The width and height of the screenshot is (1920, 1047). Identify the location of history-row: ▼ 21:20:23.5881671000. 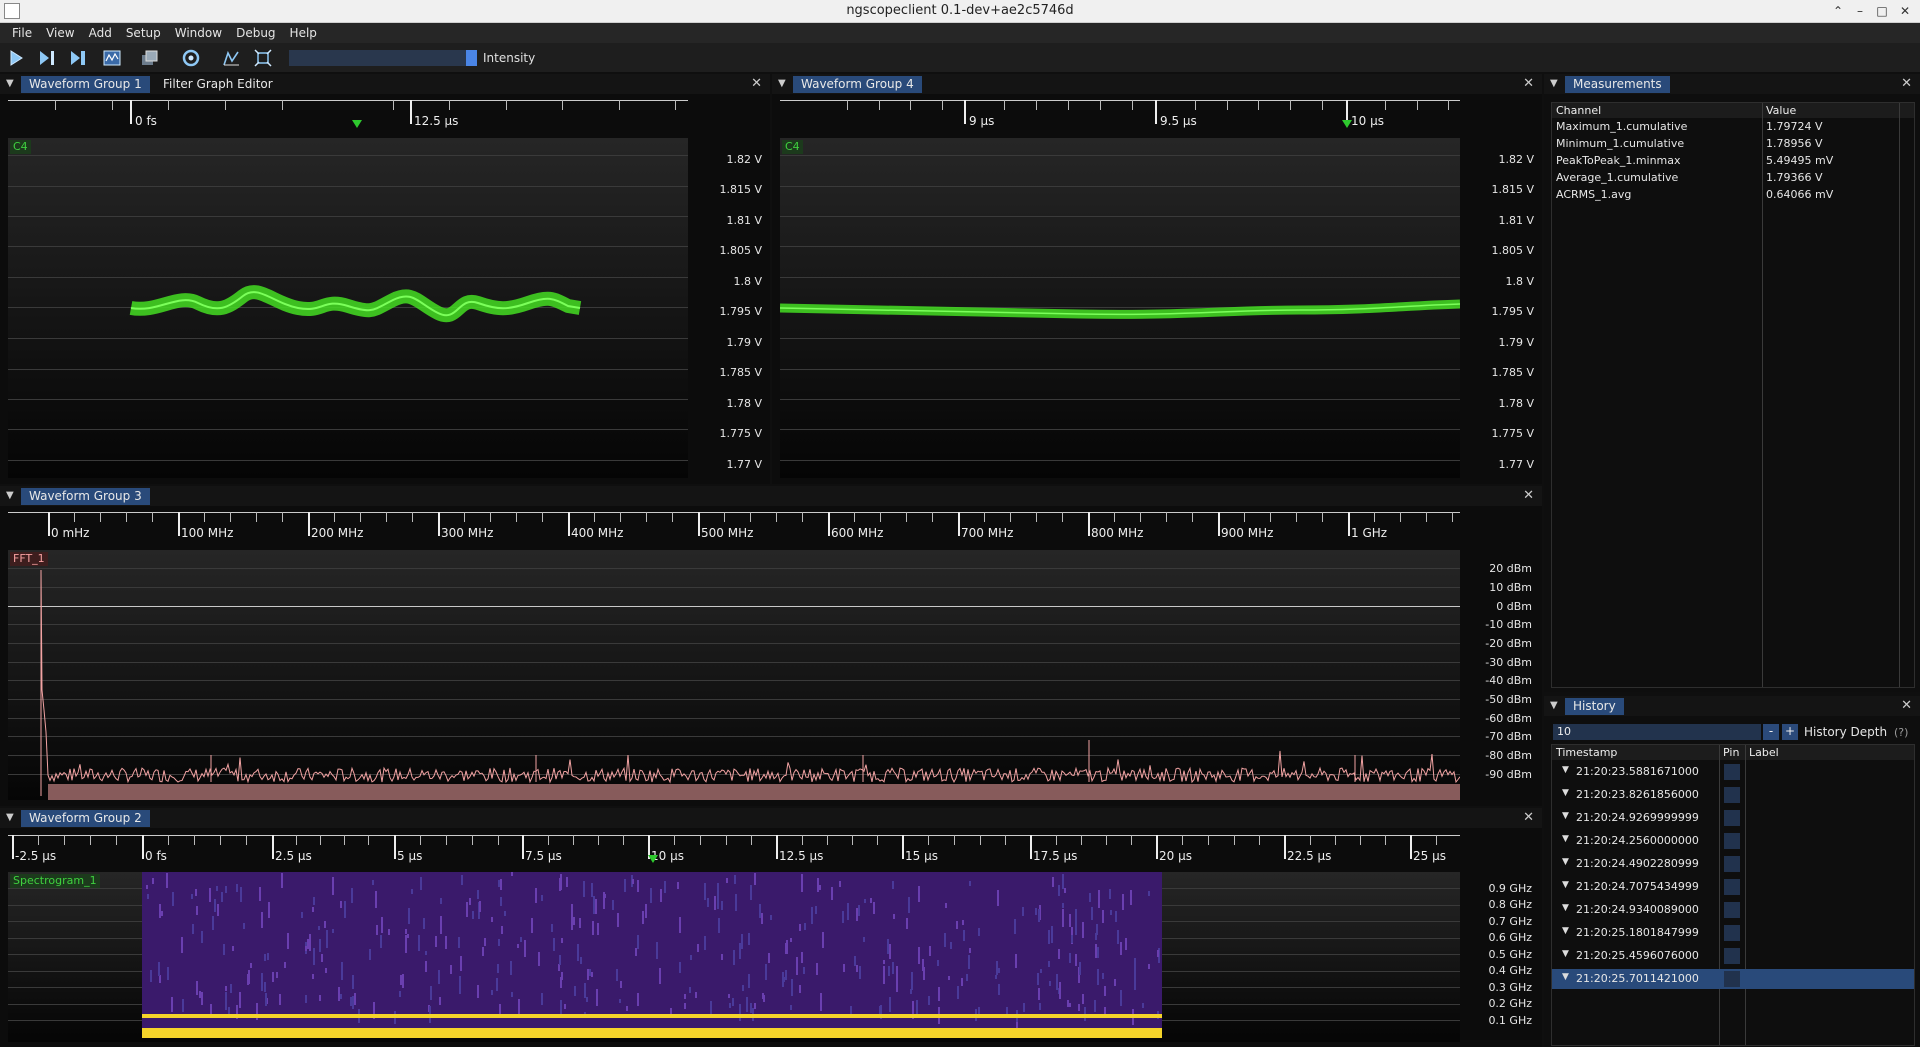
(1733, 772).